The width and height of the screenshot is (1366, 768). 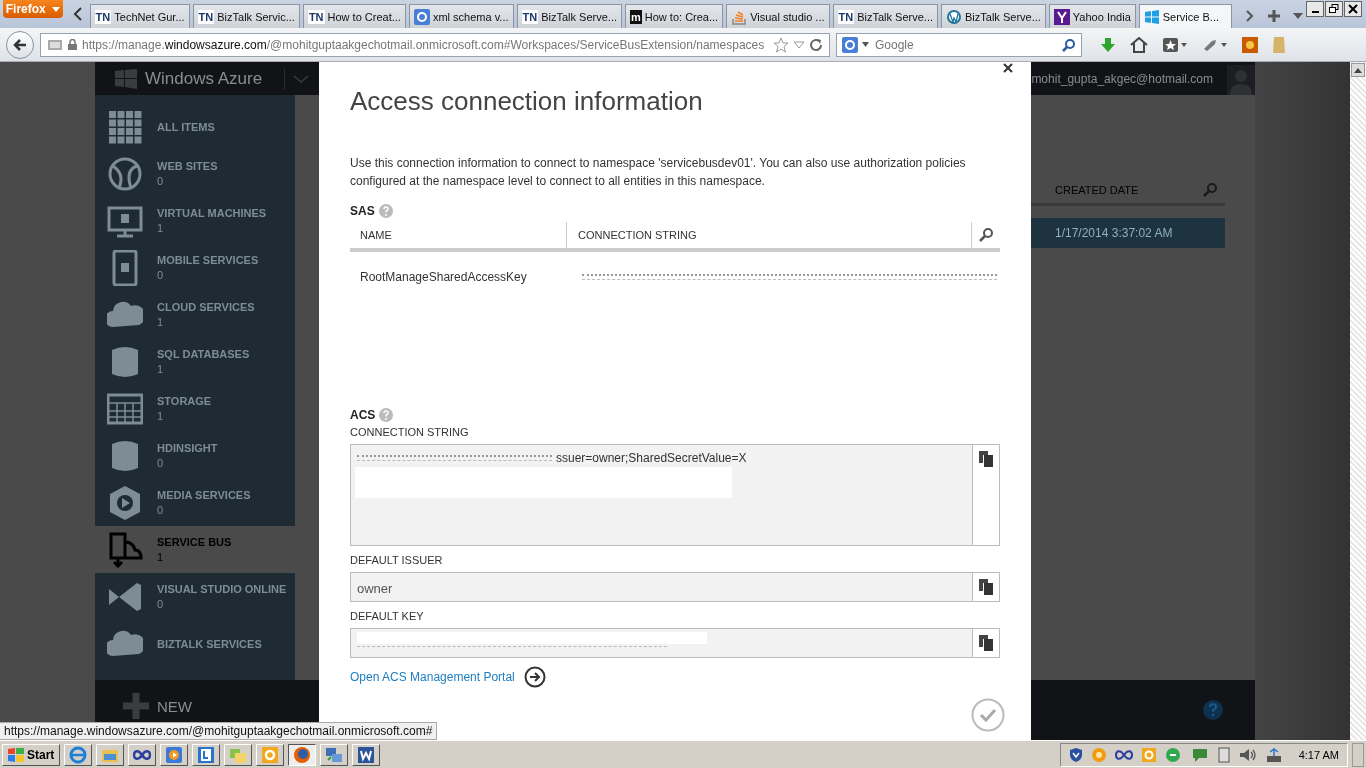 I want to click on sidebar-item: VISUAL STUDIO ONLINE 0, so click(x=195, y=596).